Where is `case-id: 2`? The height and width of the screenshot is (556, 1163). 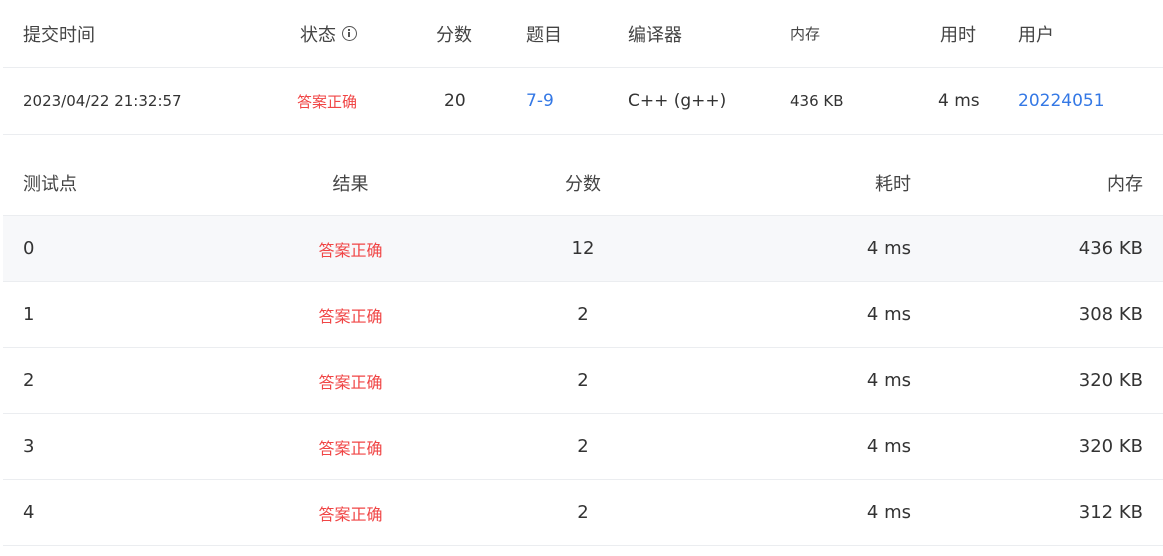 case-id: 2 is located at coordinates (29, 380).